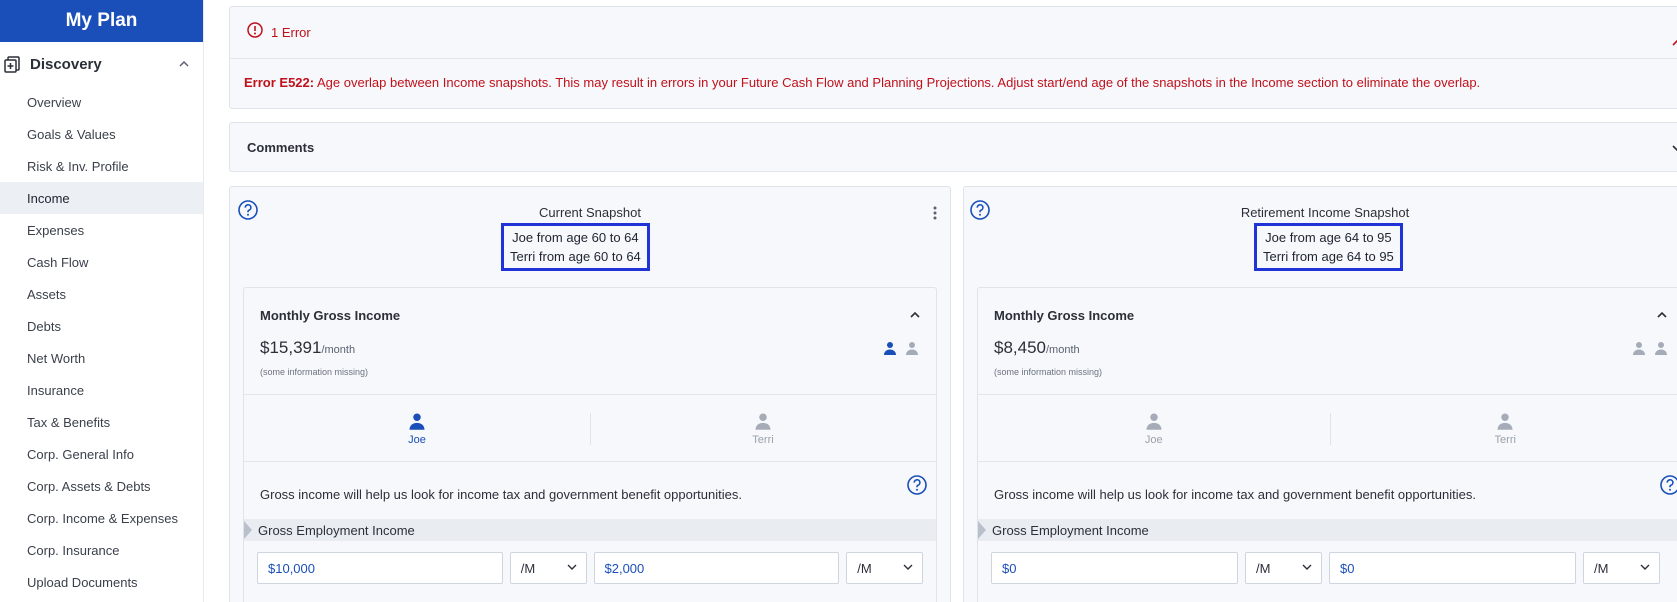  Describe the element at coordinates (101, 326) in the screenshot. I see `sidebar-item-debts: Debts` at that location.